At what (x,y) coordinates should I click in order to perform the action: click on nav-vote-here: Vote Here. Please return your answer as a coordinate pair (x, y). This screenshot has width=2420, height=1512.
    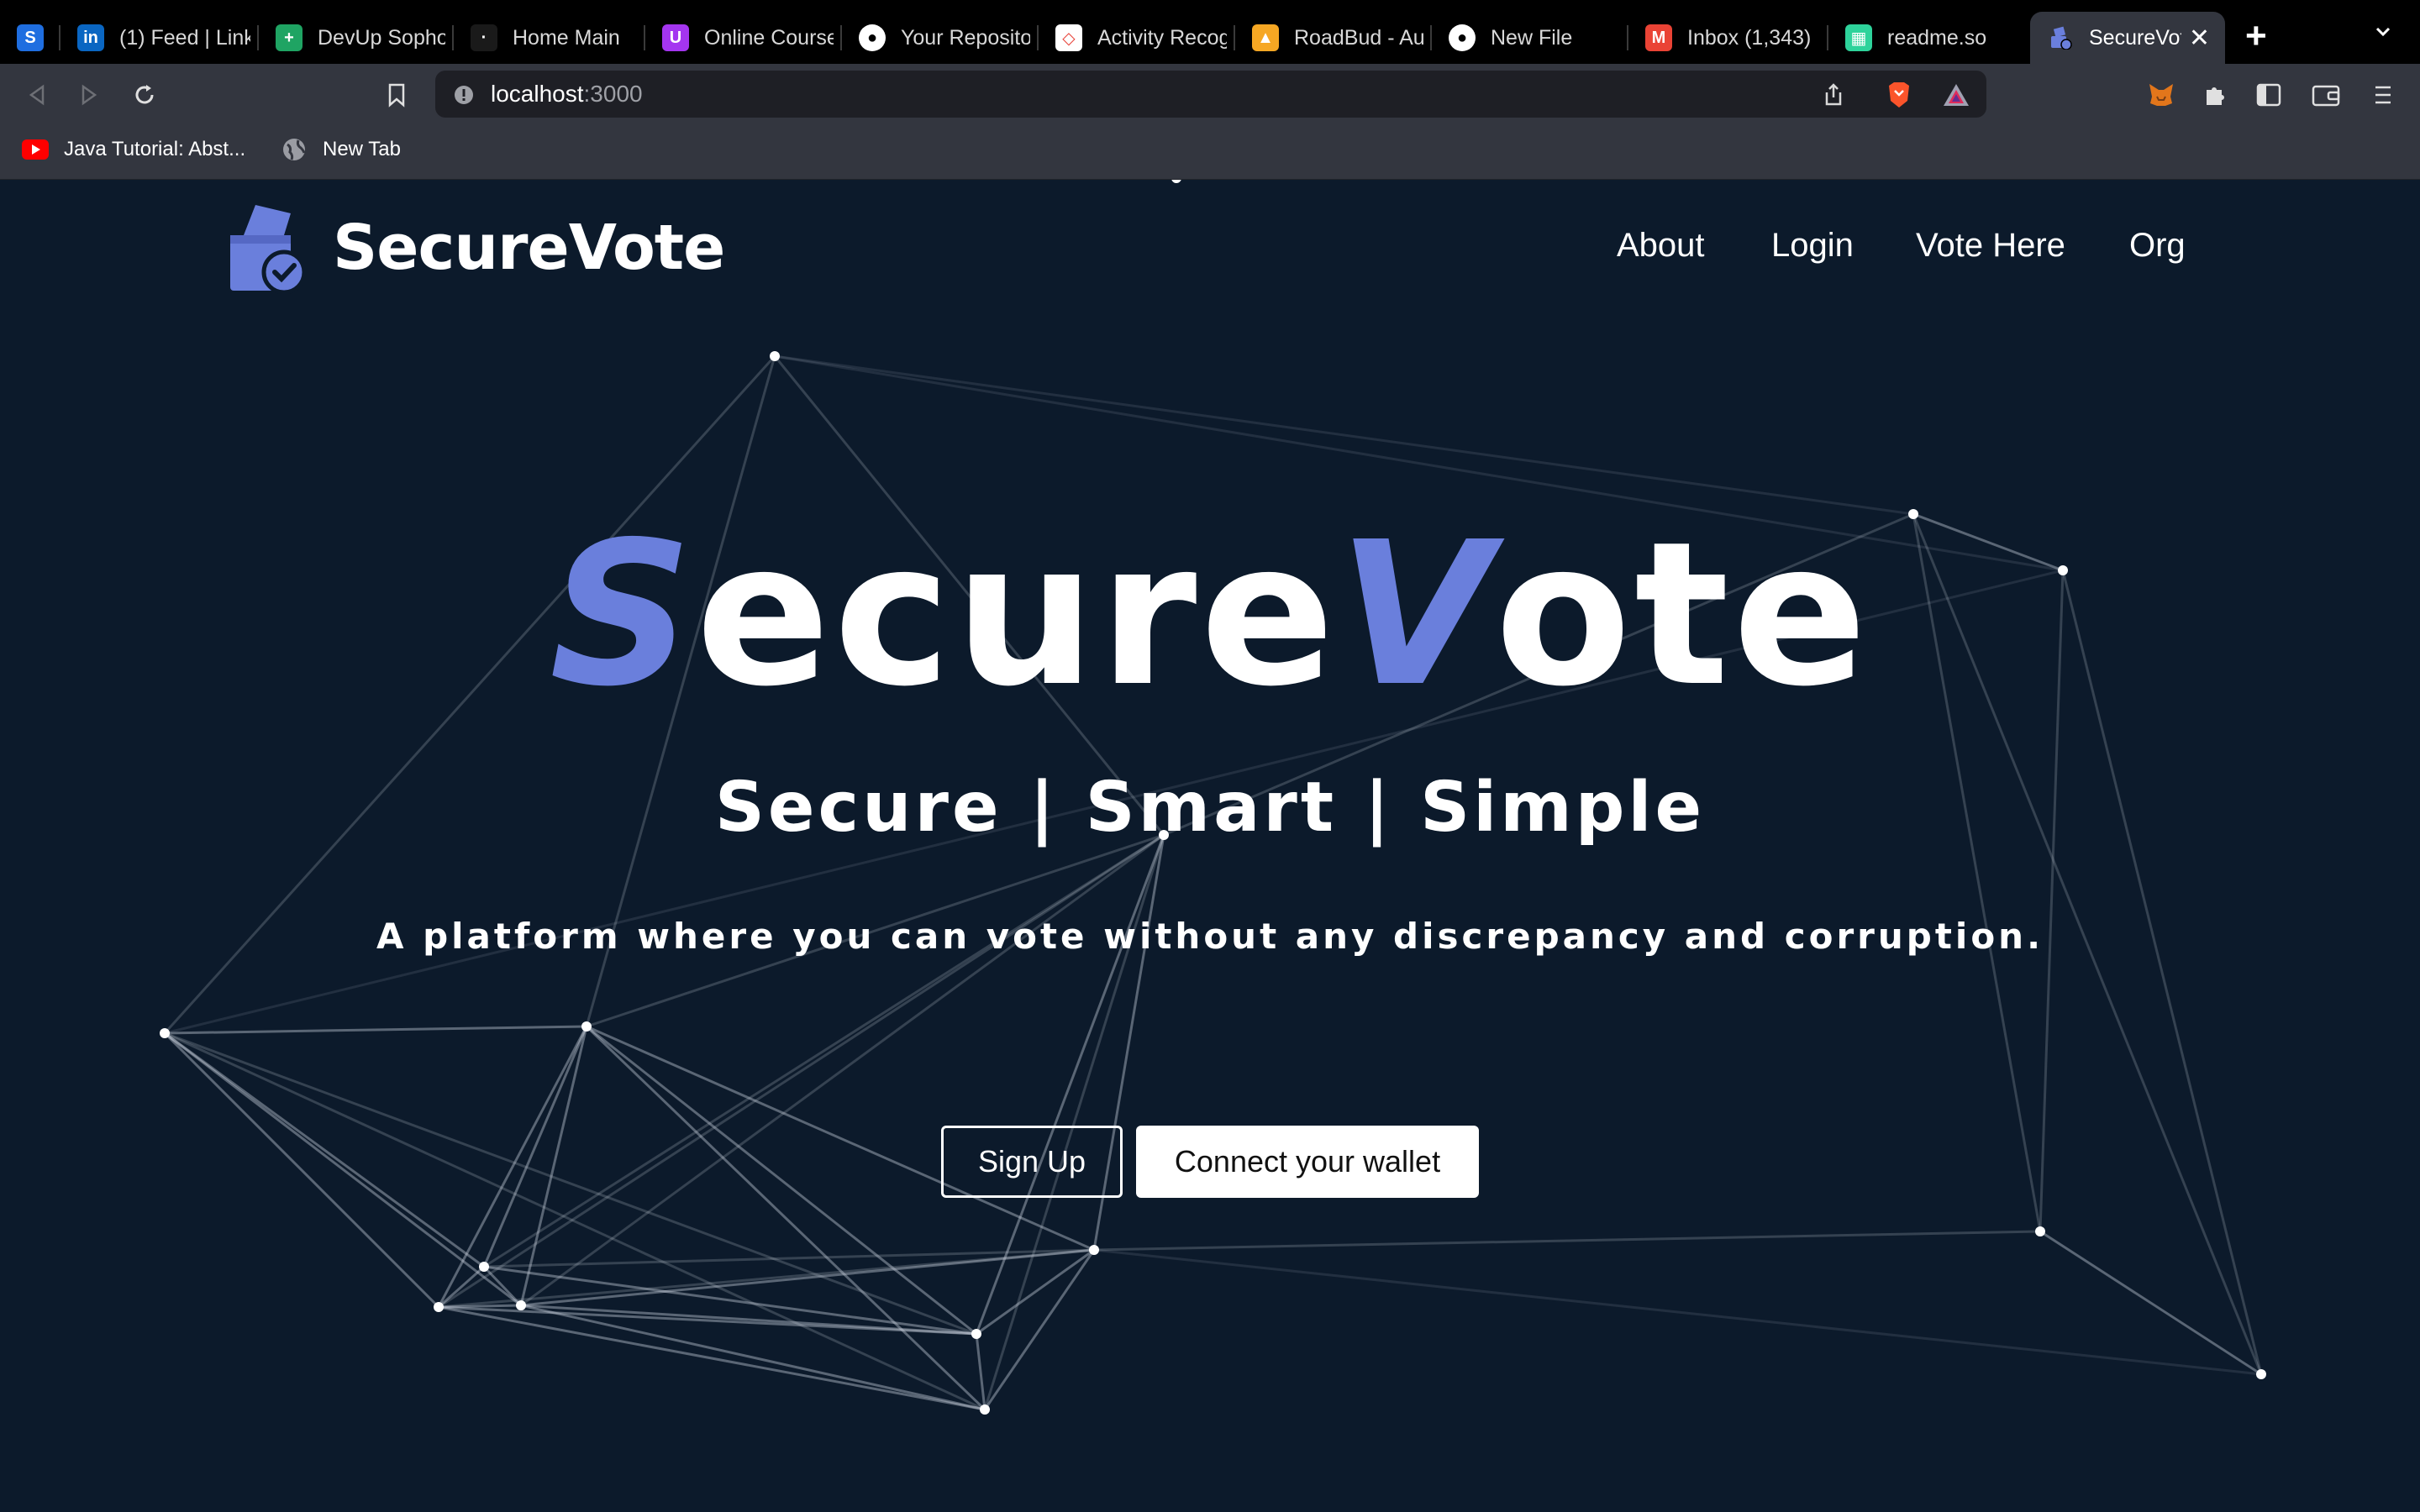
    Looking at the image, I should click on (1990, 246).